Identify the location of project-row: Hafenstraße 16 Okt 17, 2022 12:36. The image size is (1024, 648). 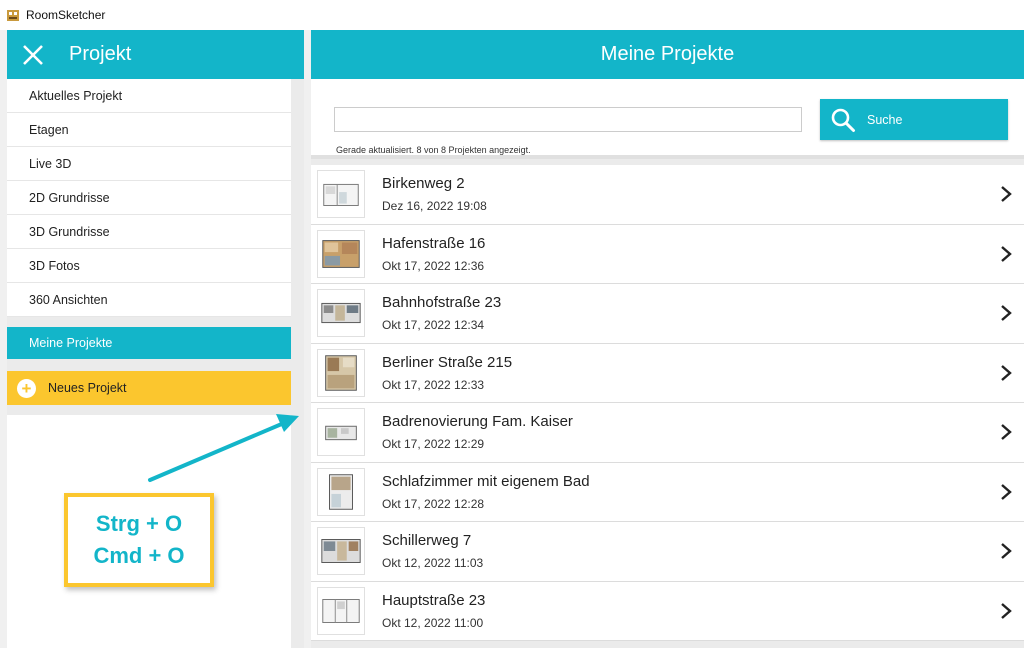
(667, 254).